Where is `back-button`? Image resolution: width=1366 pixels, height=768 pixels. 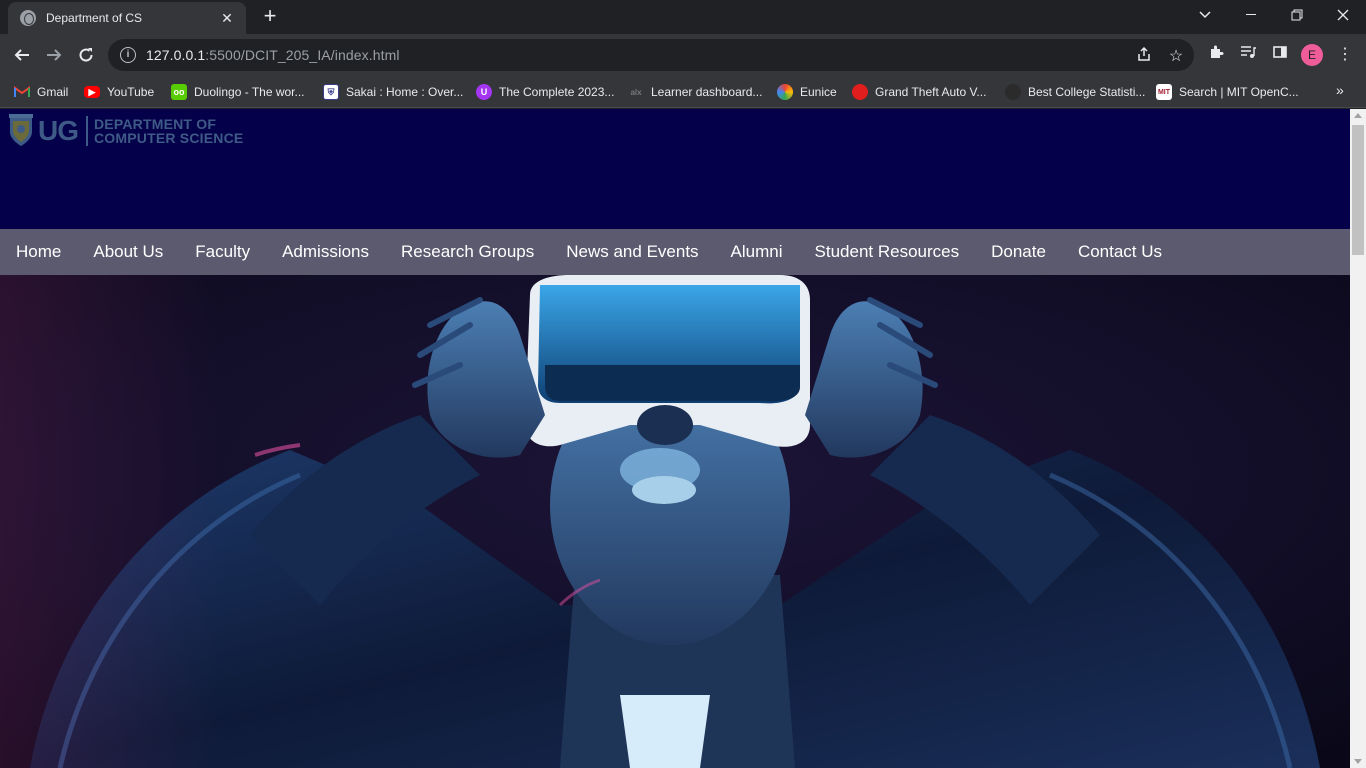 back-button is located at coordinates (22, 55).